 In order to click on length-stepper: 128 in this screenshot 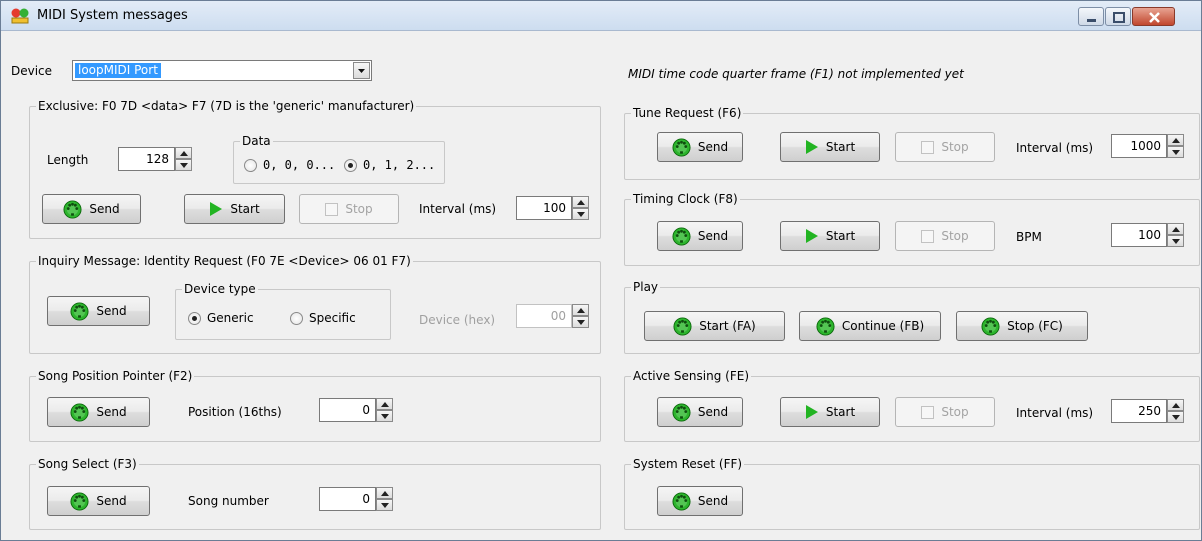, I will do `click(155, 159)`.